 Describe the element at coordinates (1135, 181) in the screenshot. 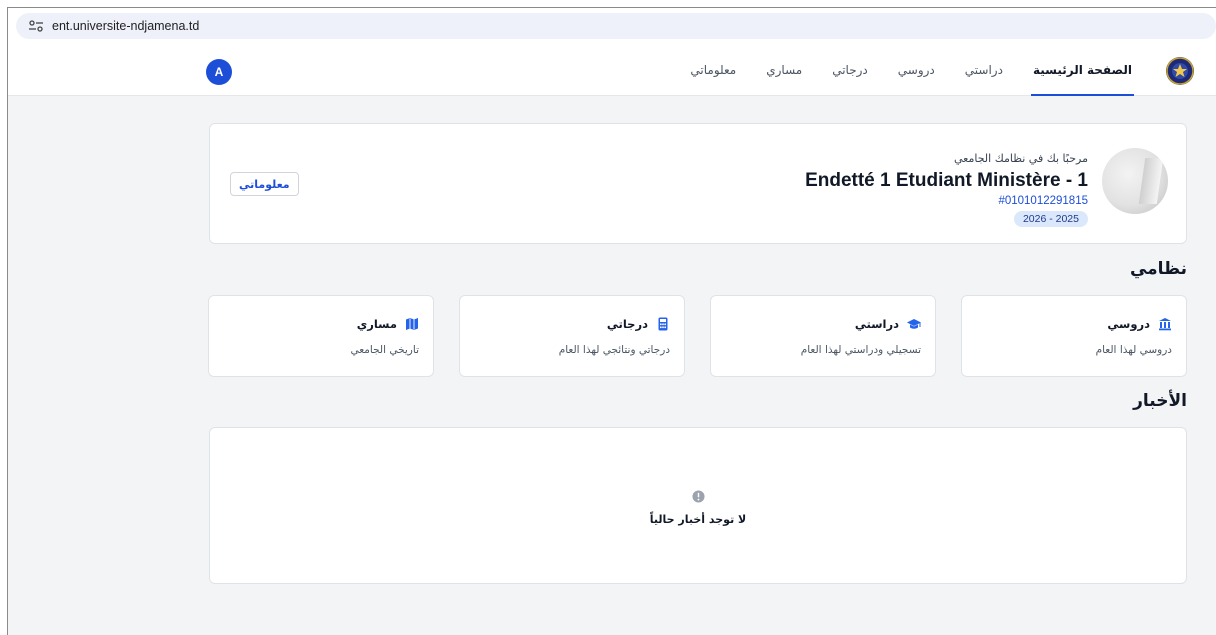

I see `profile-photo` at that location.